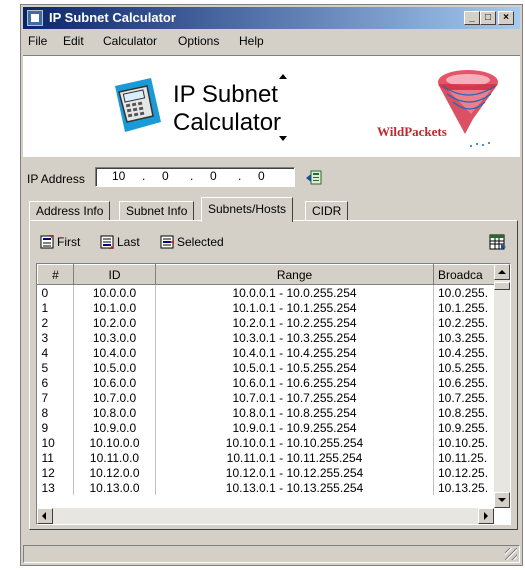 This screenshot has width=525, height=570. What do you see at coordinates (213, 176) in the screenshot?
I see `ip-octet-3: 0` at bounding box center [213, 176].